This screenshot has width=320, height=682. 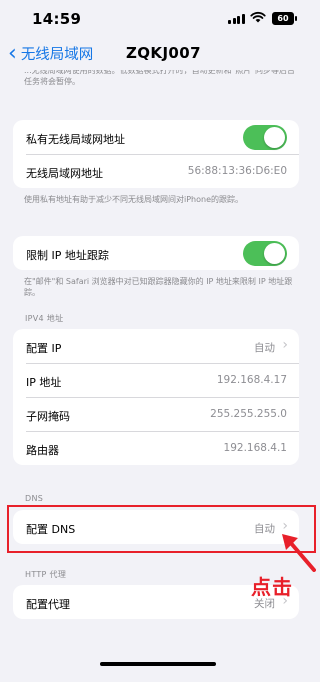 I want to click on private-address-group: 私有无线局域网地址 无线局域网地址 56:88:13:36:D6:E0, so click(x=156, y=154).